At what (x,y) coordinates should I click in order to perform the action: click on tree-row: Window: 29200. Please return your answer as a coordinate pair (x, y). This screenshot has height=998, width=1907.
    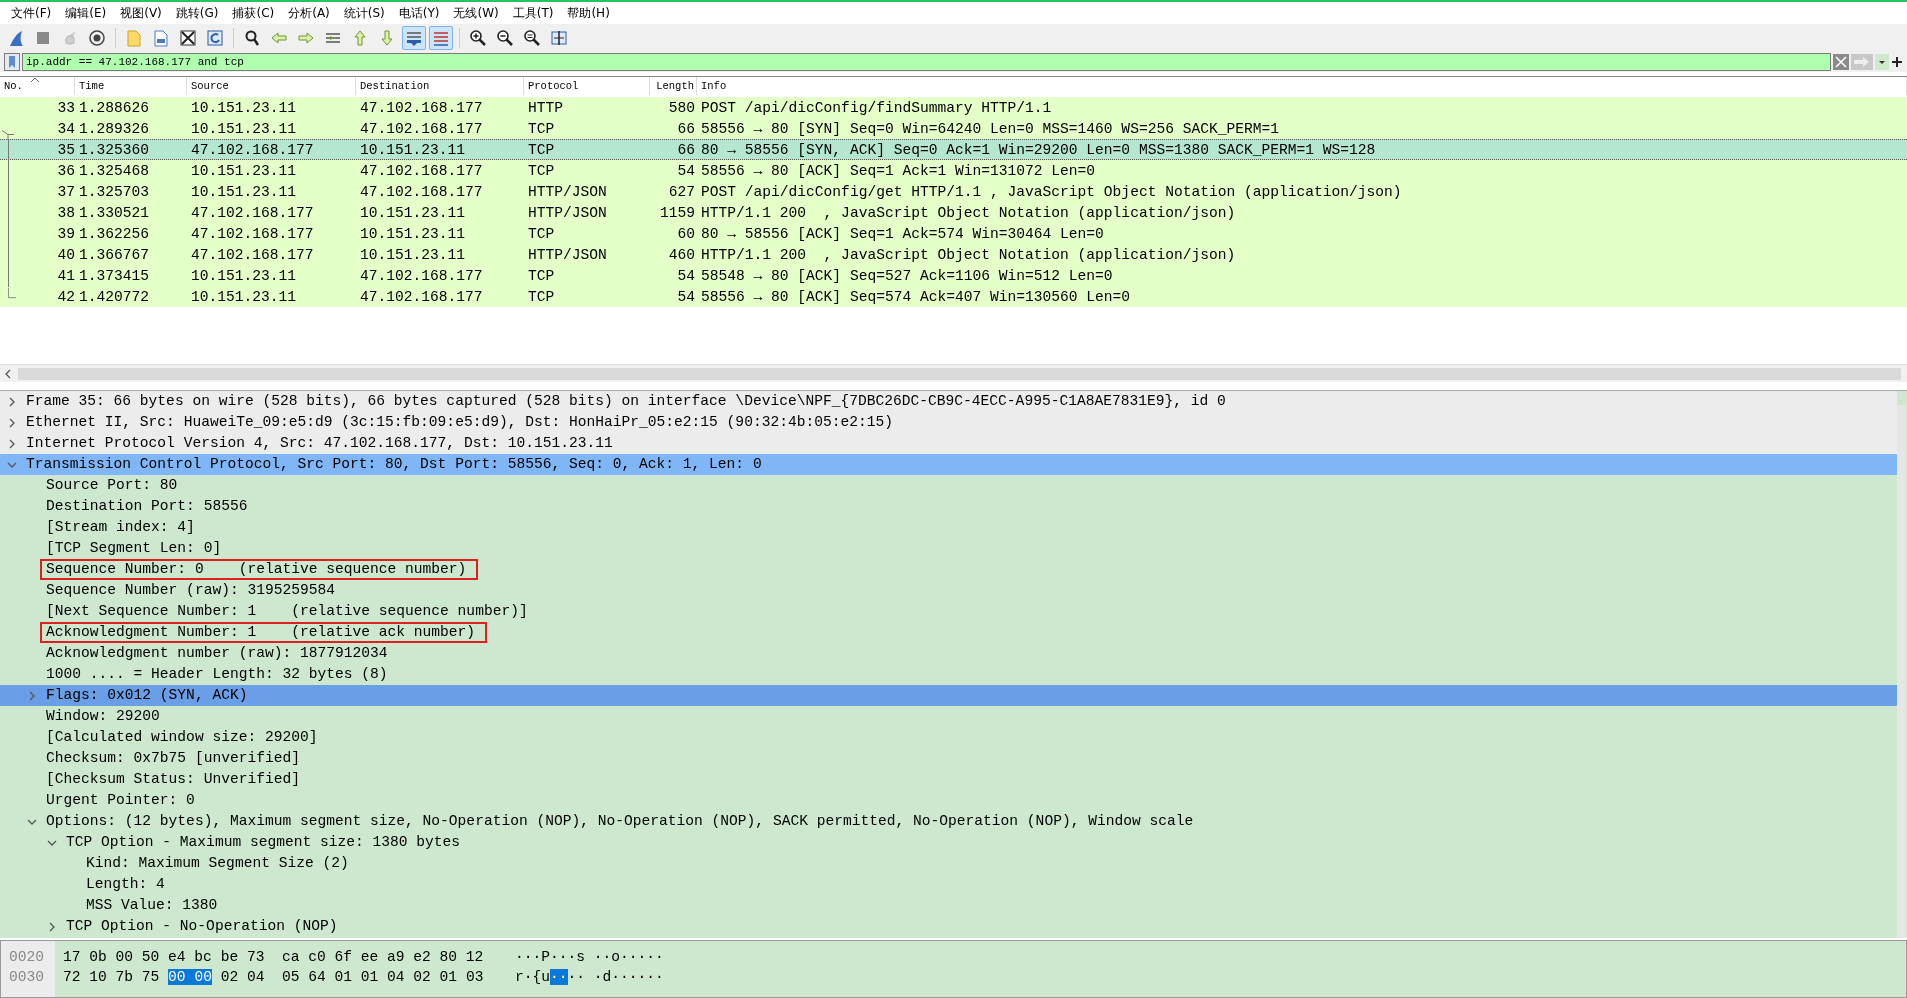
    Looking at the image, I should click on (948, 716).